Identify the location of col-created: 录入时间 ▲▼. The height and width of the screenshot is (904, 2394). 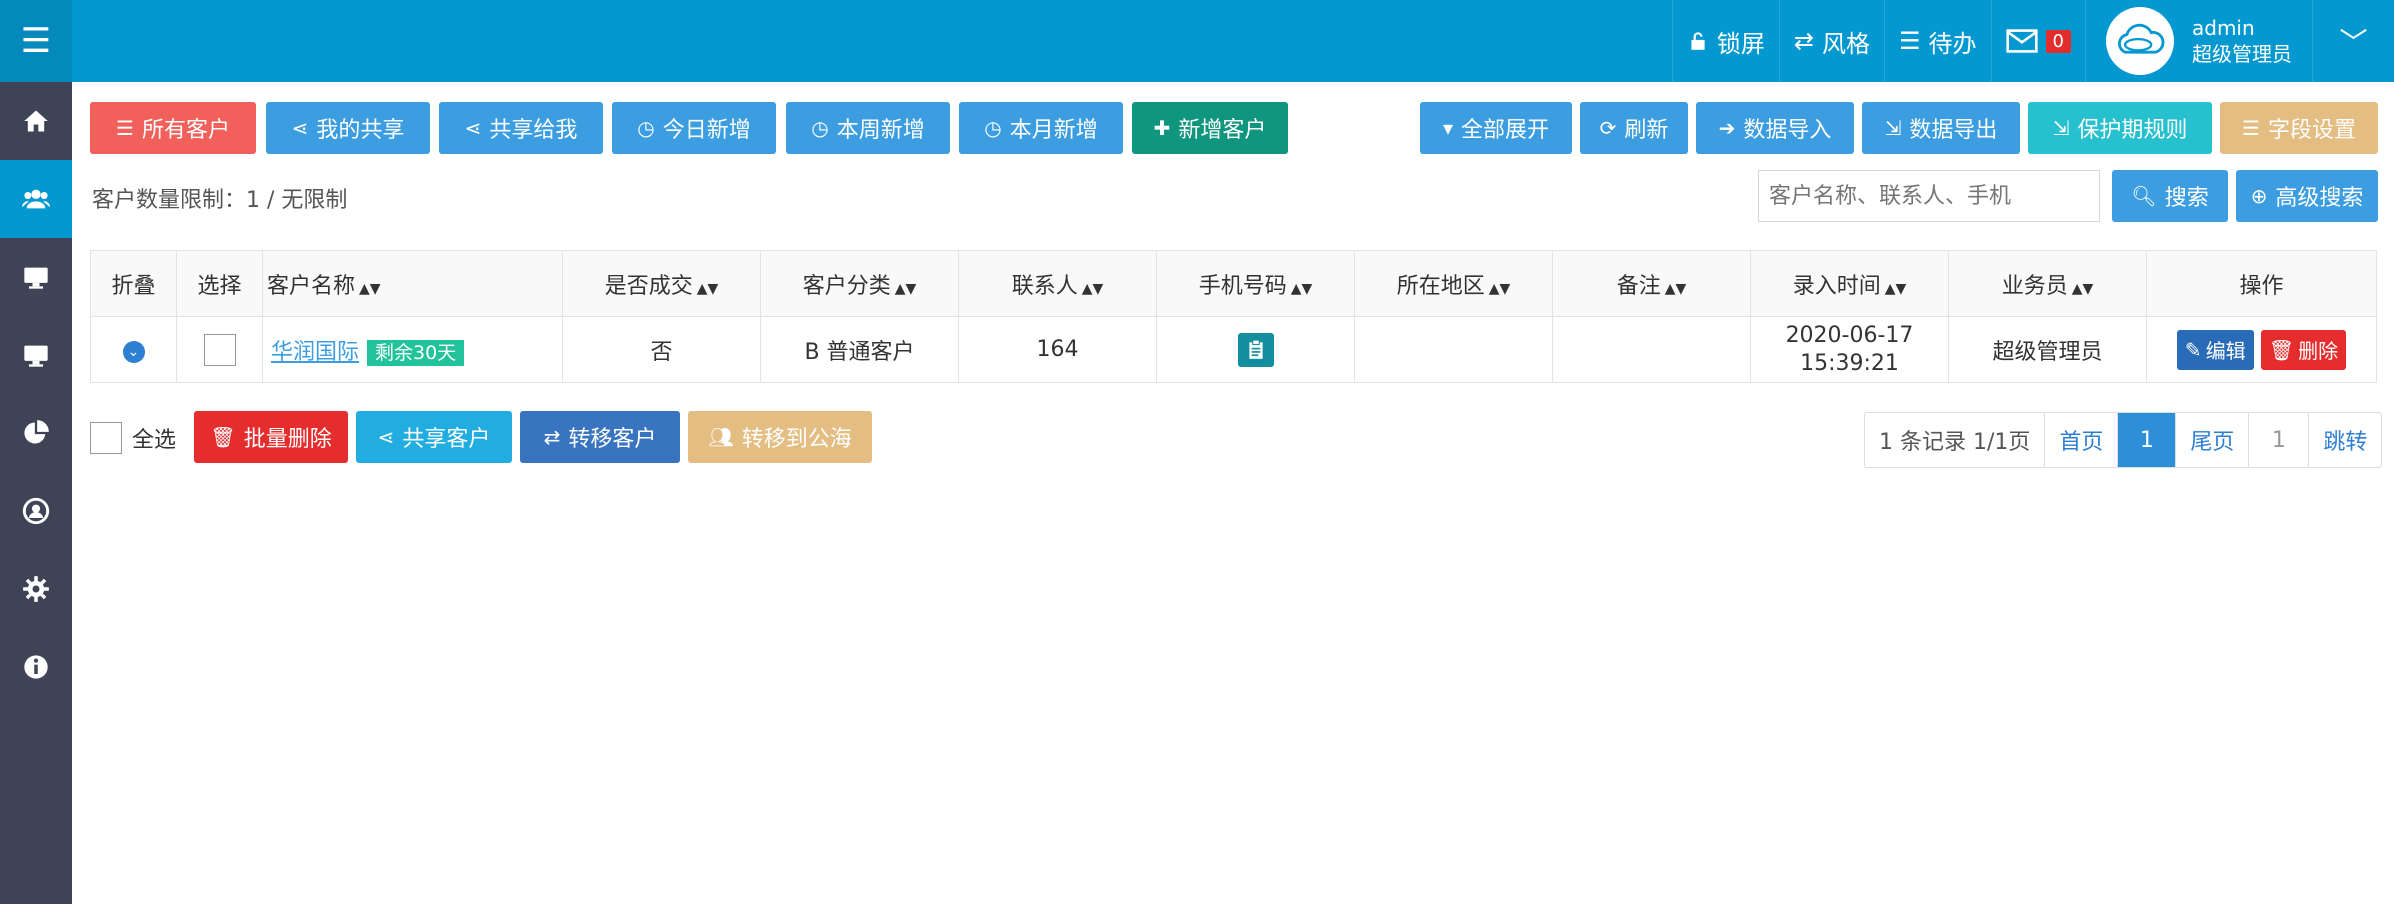
(1849, 283).